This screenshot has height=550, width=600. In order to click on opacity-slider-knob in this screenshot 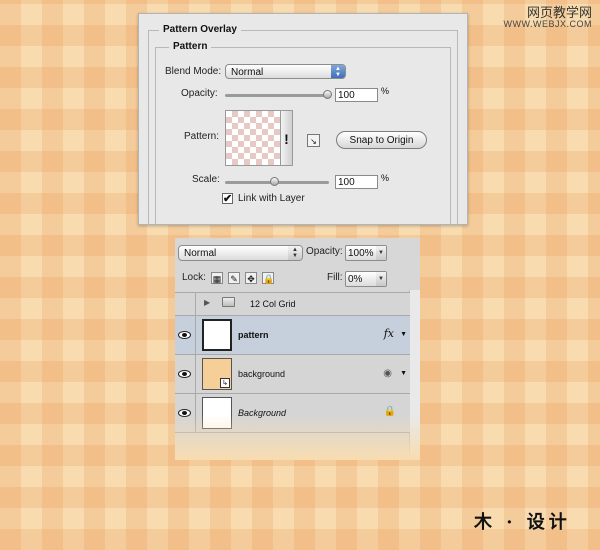, I will do `click(327, 94)`.